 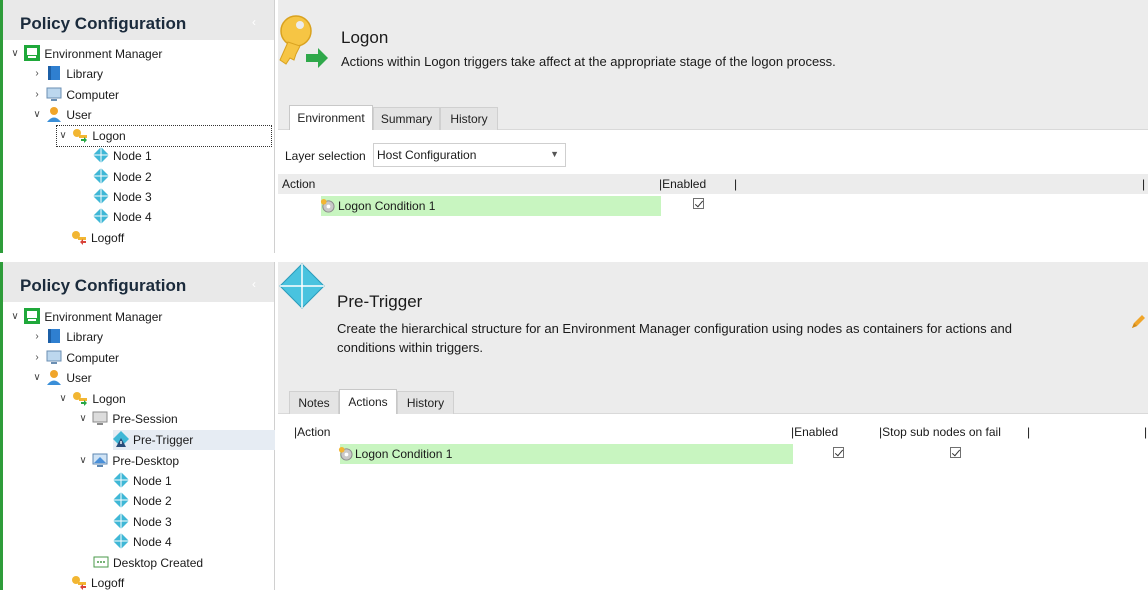 I want to click on pretrigger-icon, so click(x=121, y=439).